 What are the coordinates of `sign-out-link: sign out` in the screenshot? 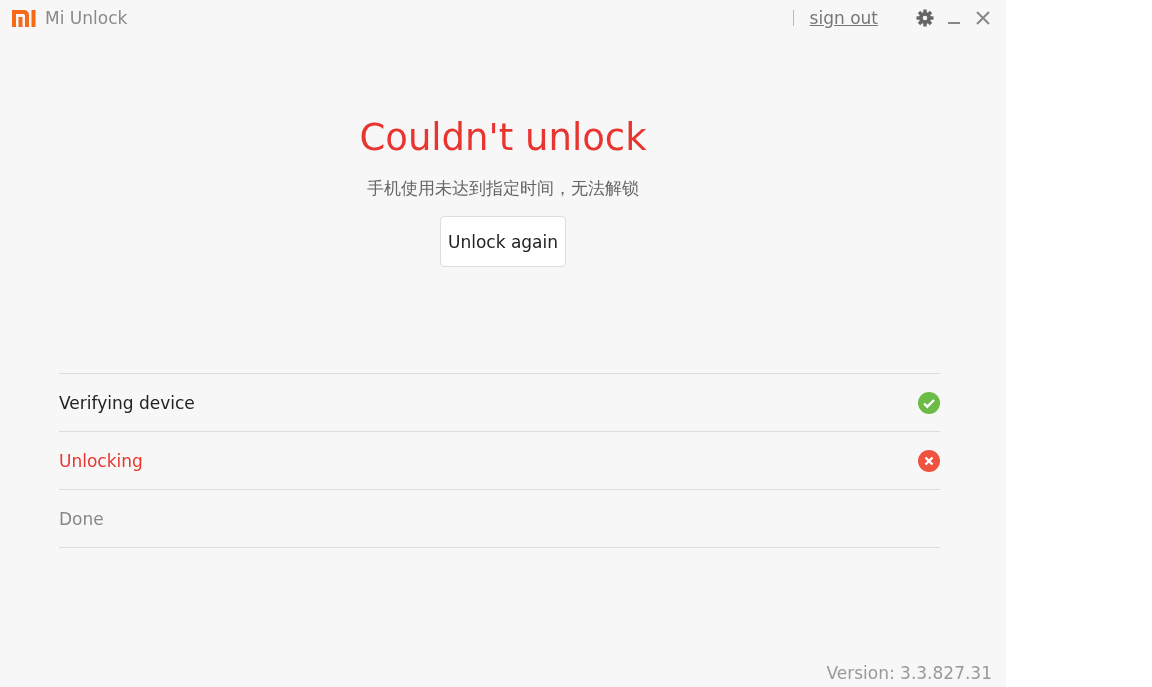 It's located at (843, 18).